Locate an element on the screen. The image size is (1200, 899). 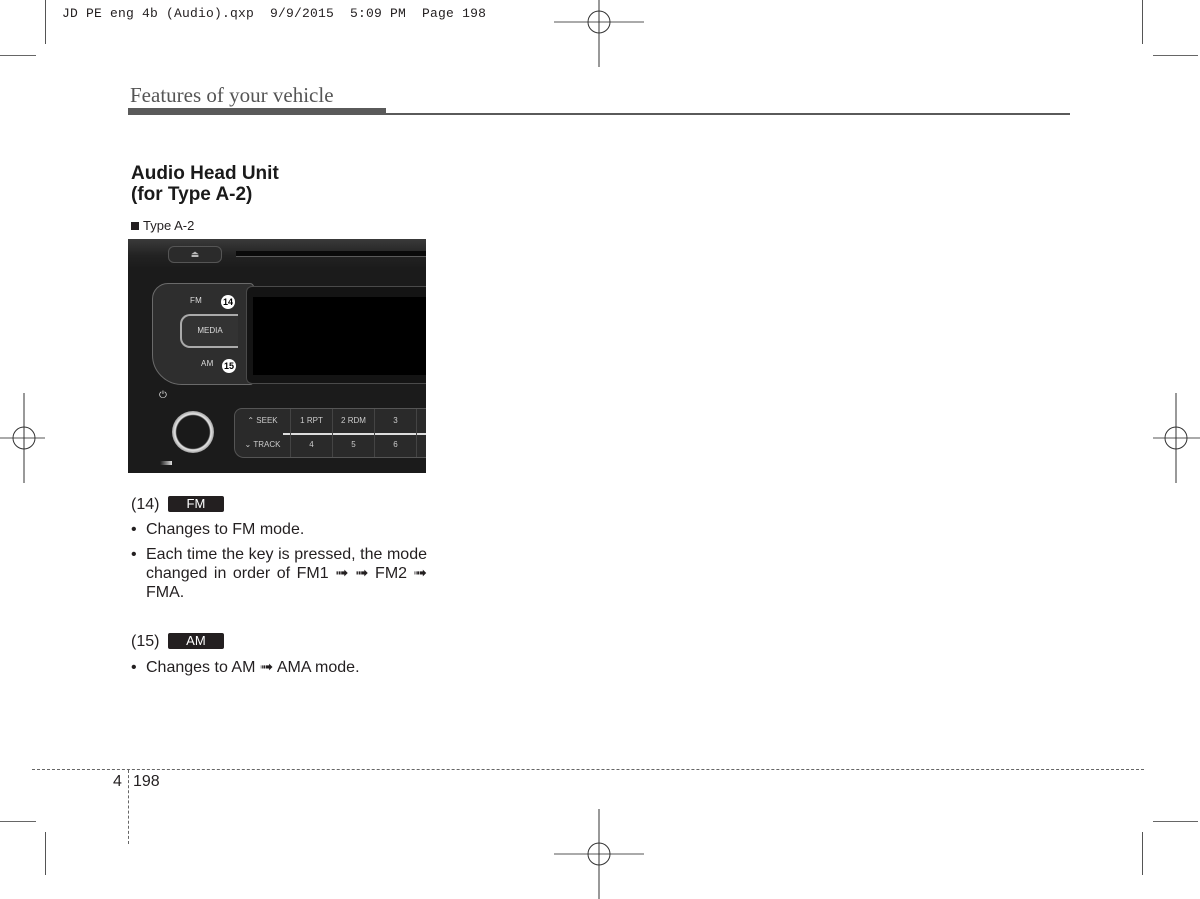
square-bullet-icon is located at coordinates (135, 226).